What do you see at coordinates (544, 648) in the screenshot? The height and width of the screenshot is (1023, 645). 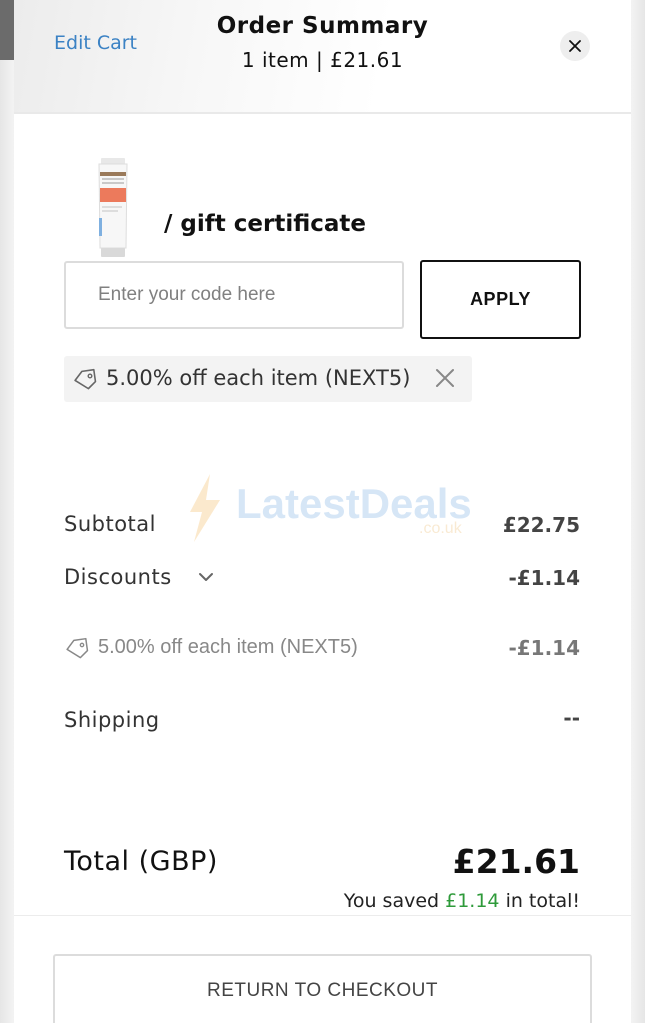 I see `discount-line-value: -£1.14` at bounding box center [544, 648].